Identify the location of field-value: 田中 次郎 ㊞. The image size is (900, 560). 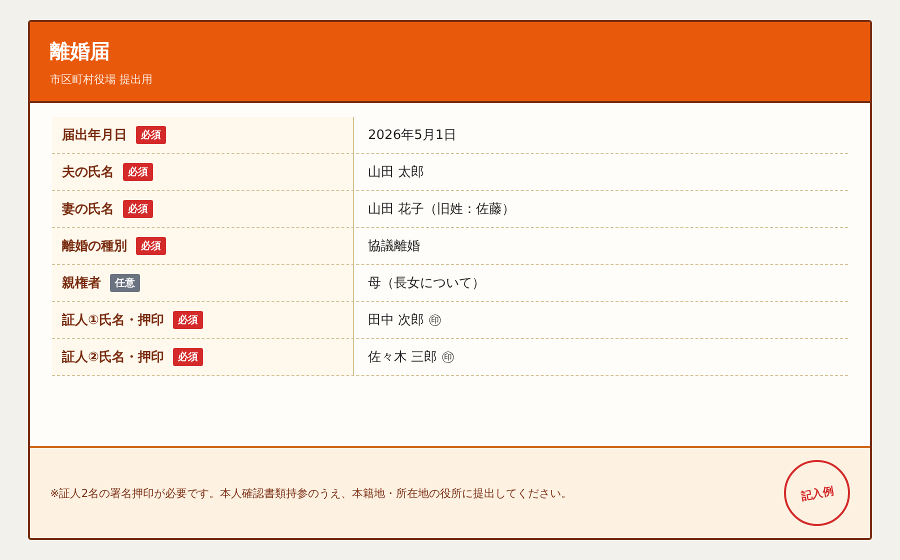
(405, 320).